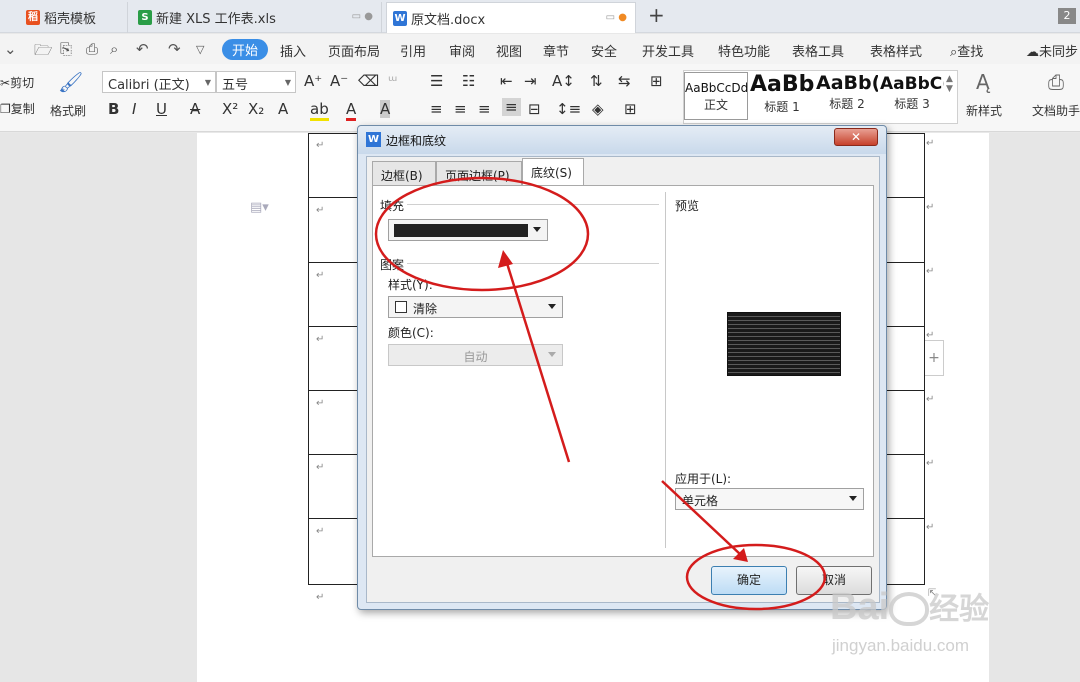  Describe the element at coordinates (668, 50) in the screenshot. I see `menu-developer: 开发工具` at that location.